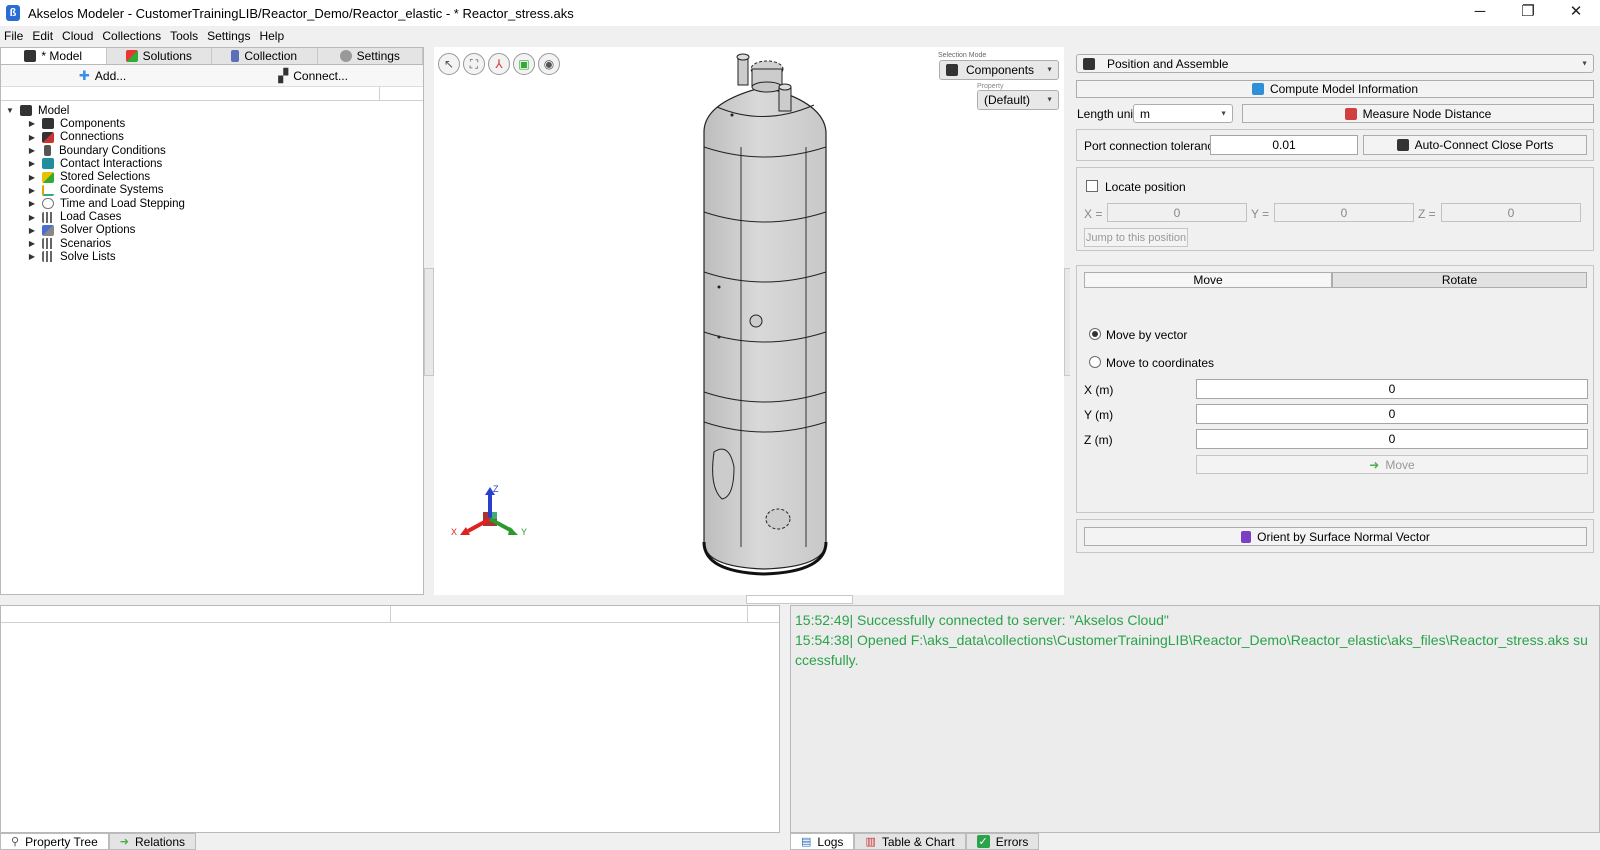  What do you see at coordinates (370, 56) in the screenshot?
I see `tab-settings: Settings` at bounding box center [370, 56].